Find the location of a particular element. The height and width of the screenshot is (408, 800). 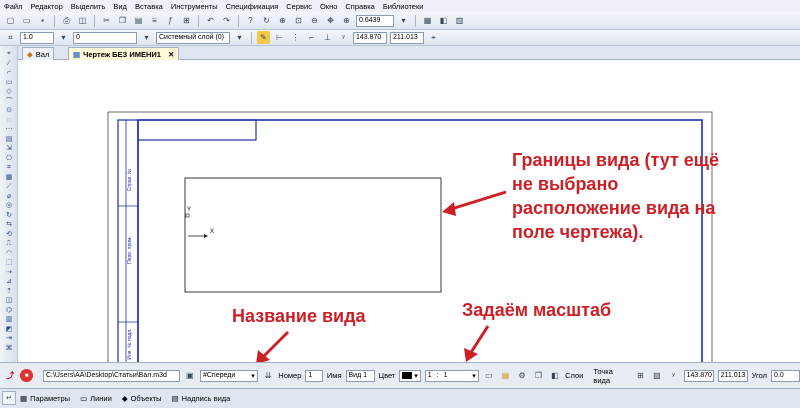

preview-icon: ◫ is located at coordinates (82, 20).